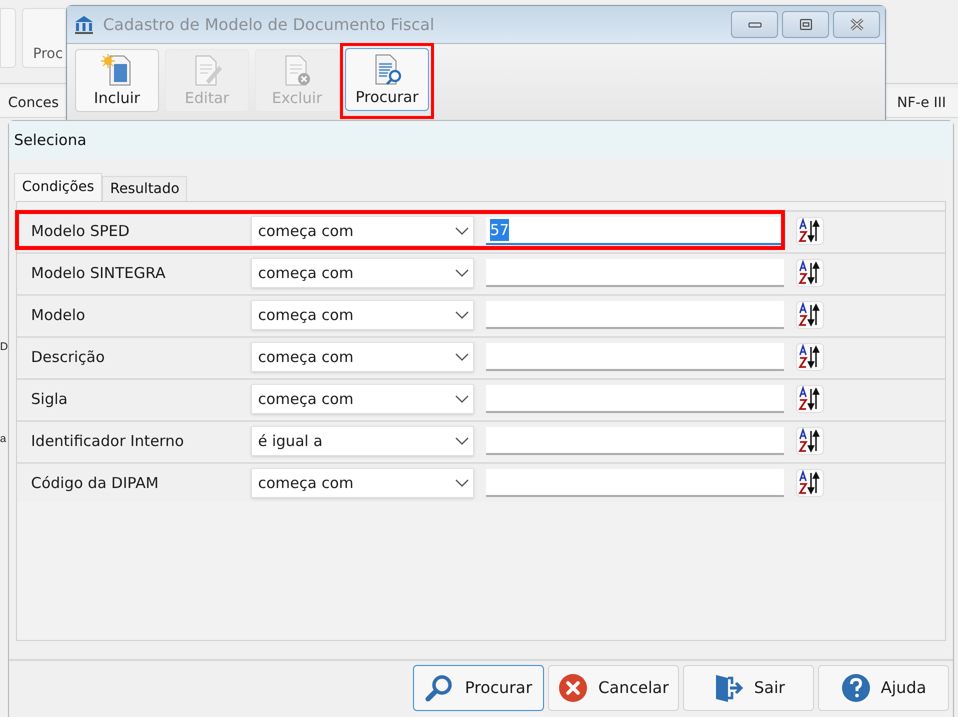 The image size is (958, 717). I want to click on column-fragment: D, so click(4, 347).